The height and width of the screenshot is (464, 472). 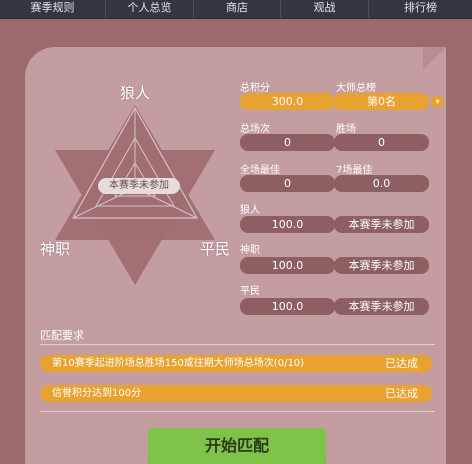 I want to click on role-radar-chart, so click(x=135, y=195).